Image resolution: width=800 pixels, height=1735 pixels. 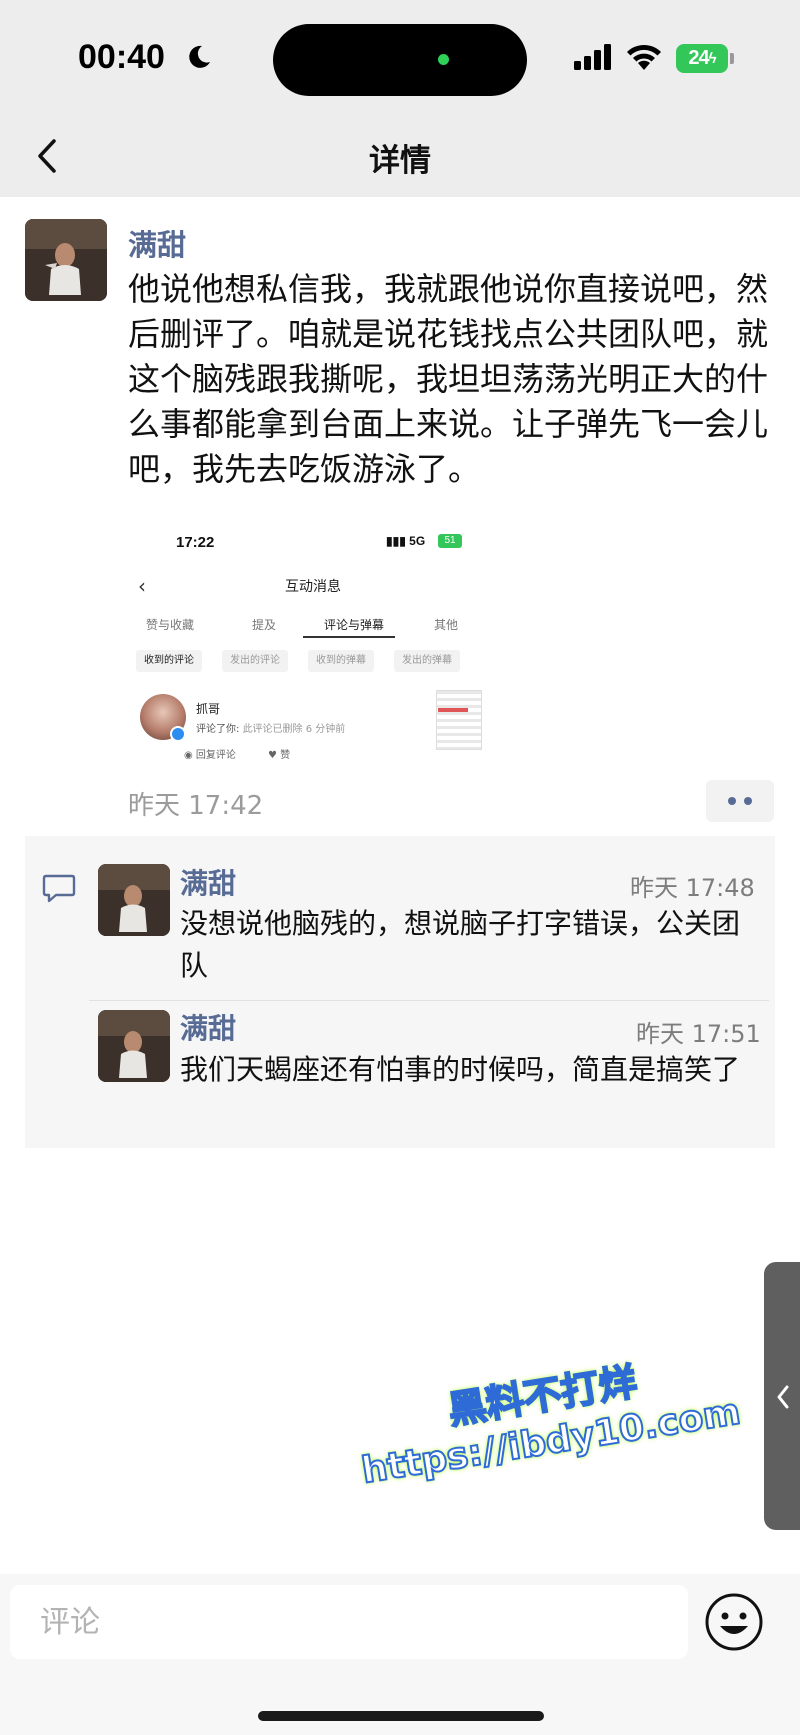 I want to click on ss-chip: 收到的评论, so click(x=169, y=661).